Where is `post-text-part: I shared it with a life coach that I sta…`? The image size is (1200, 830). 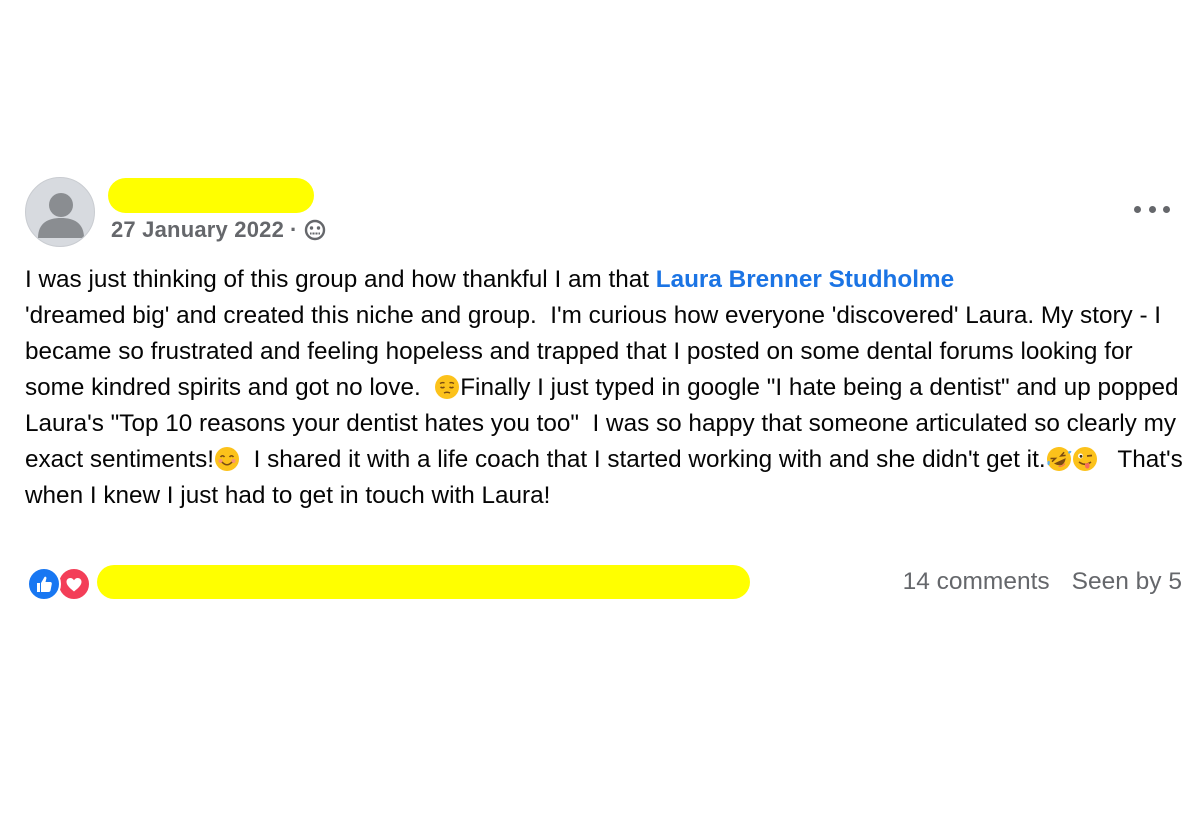 post-text-part: I shared it with a life coach that I sta… is located at coordinates (643, 459).